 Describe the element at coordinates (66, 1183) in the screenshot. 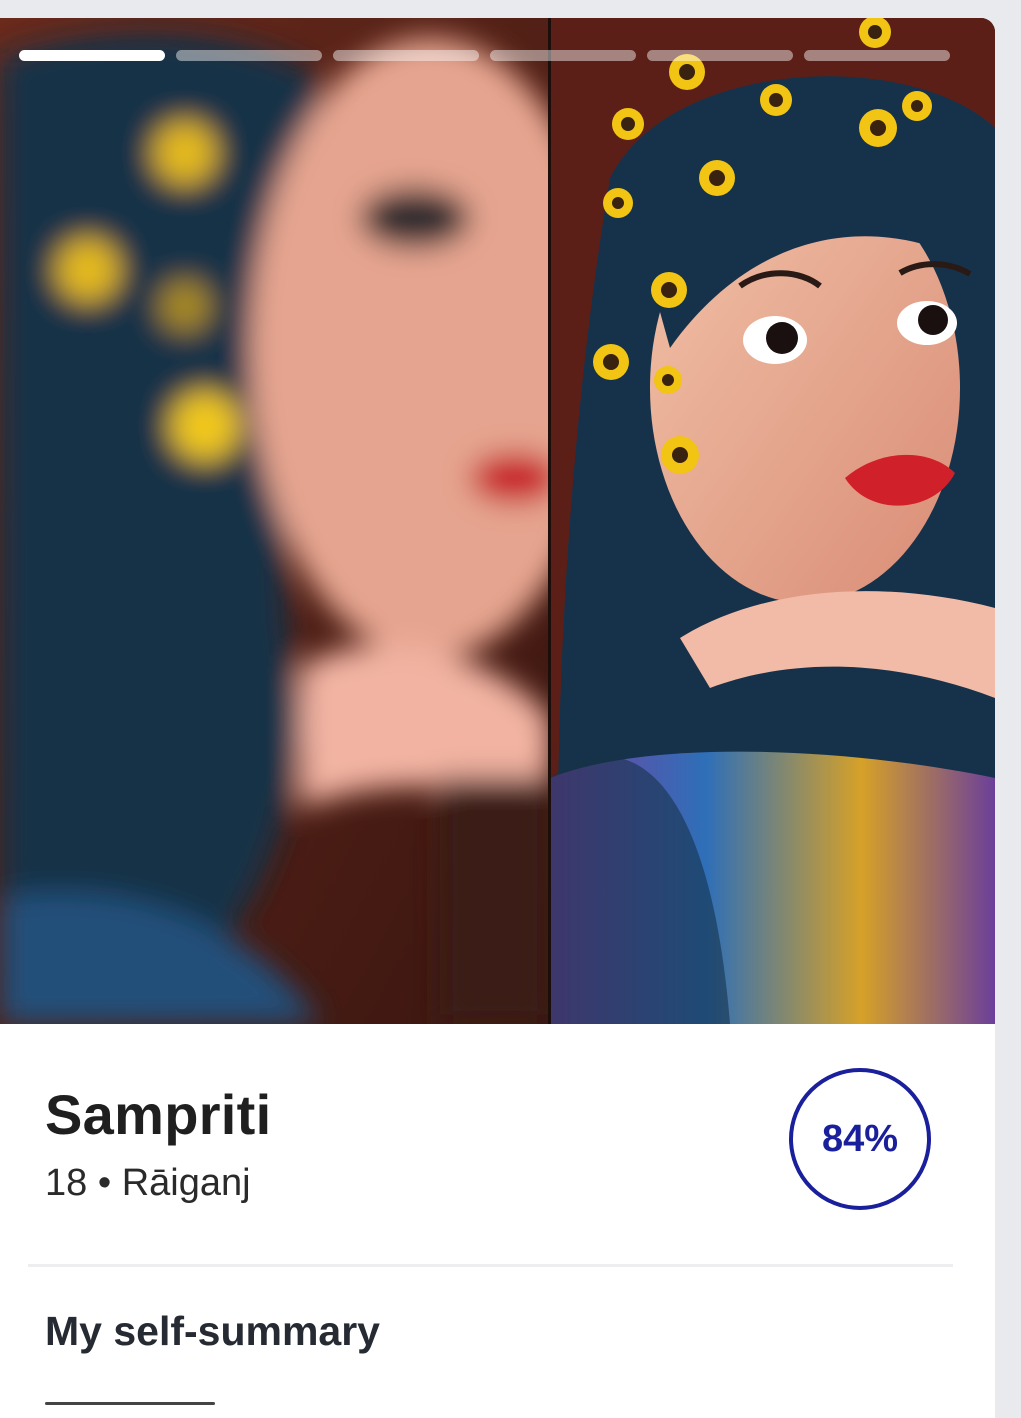

I see `profile-age: 18` at that location.